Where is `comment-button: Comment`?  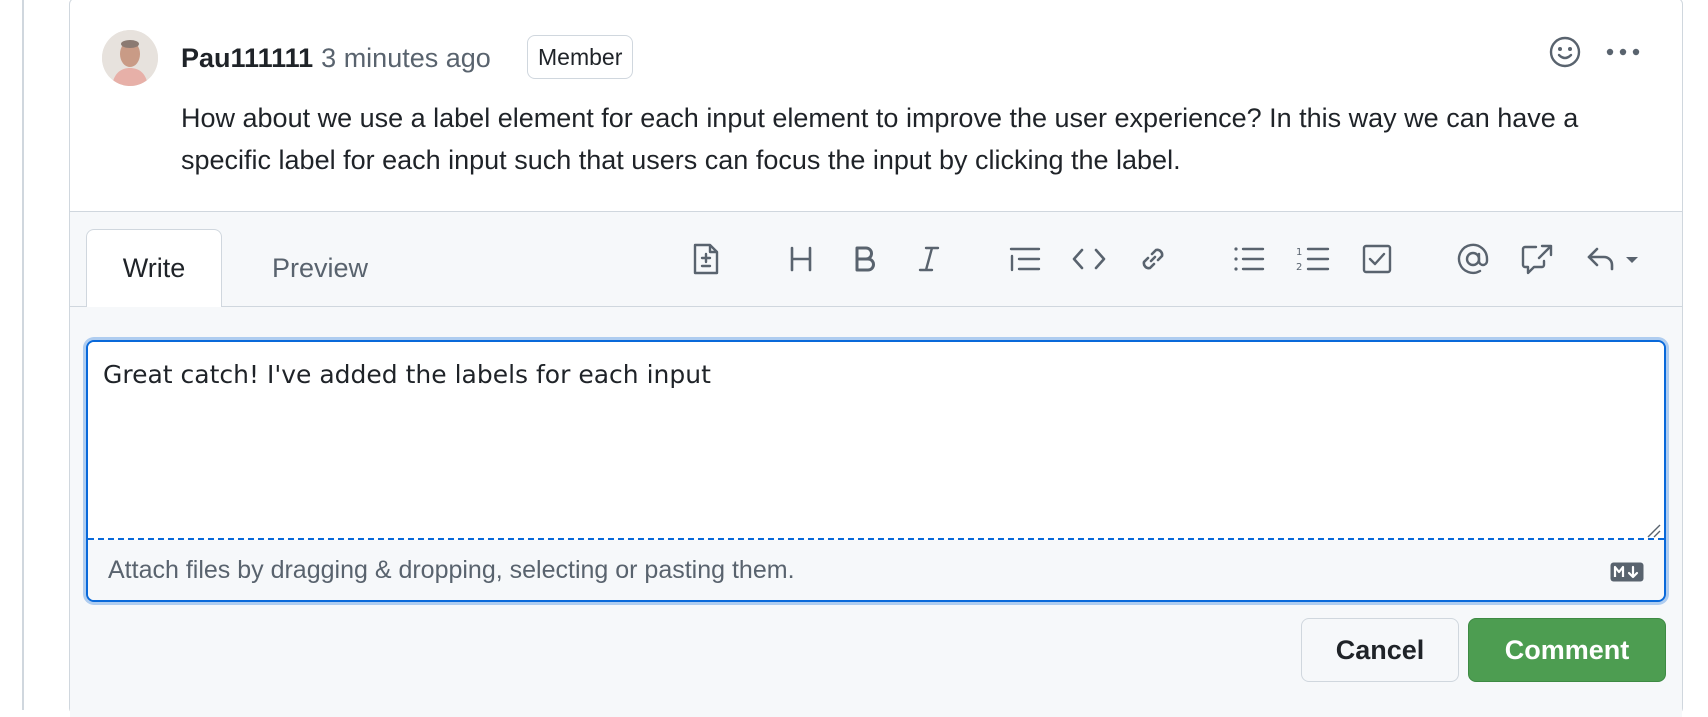
comment-button: Comment is located at coordinates (1567, 650).